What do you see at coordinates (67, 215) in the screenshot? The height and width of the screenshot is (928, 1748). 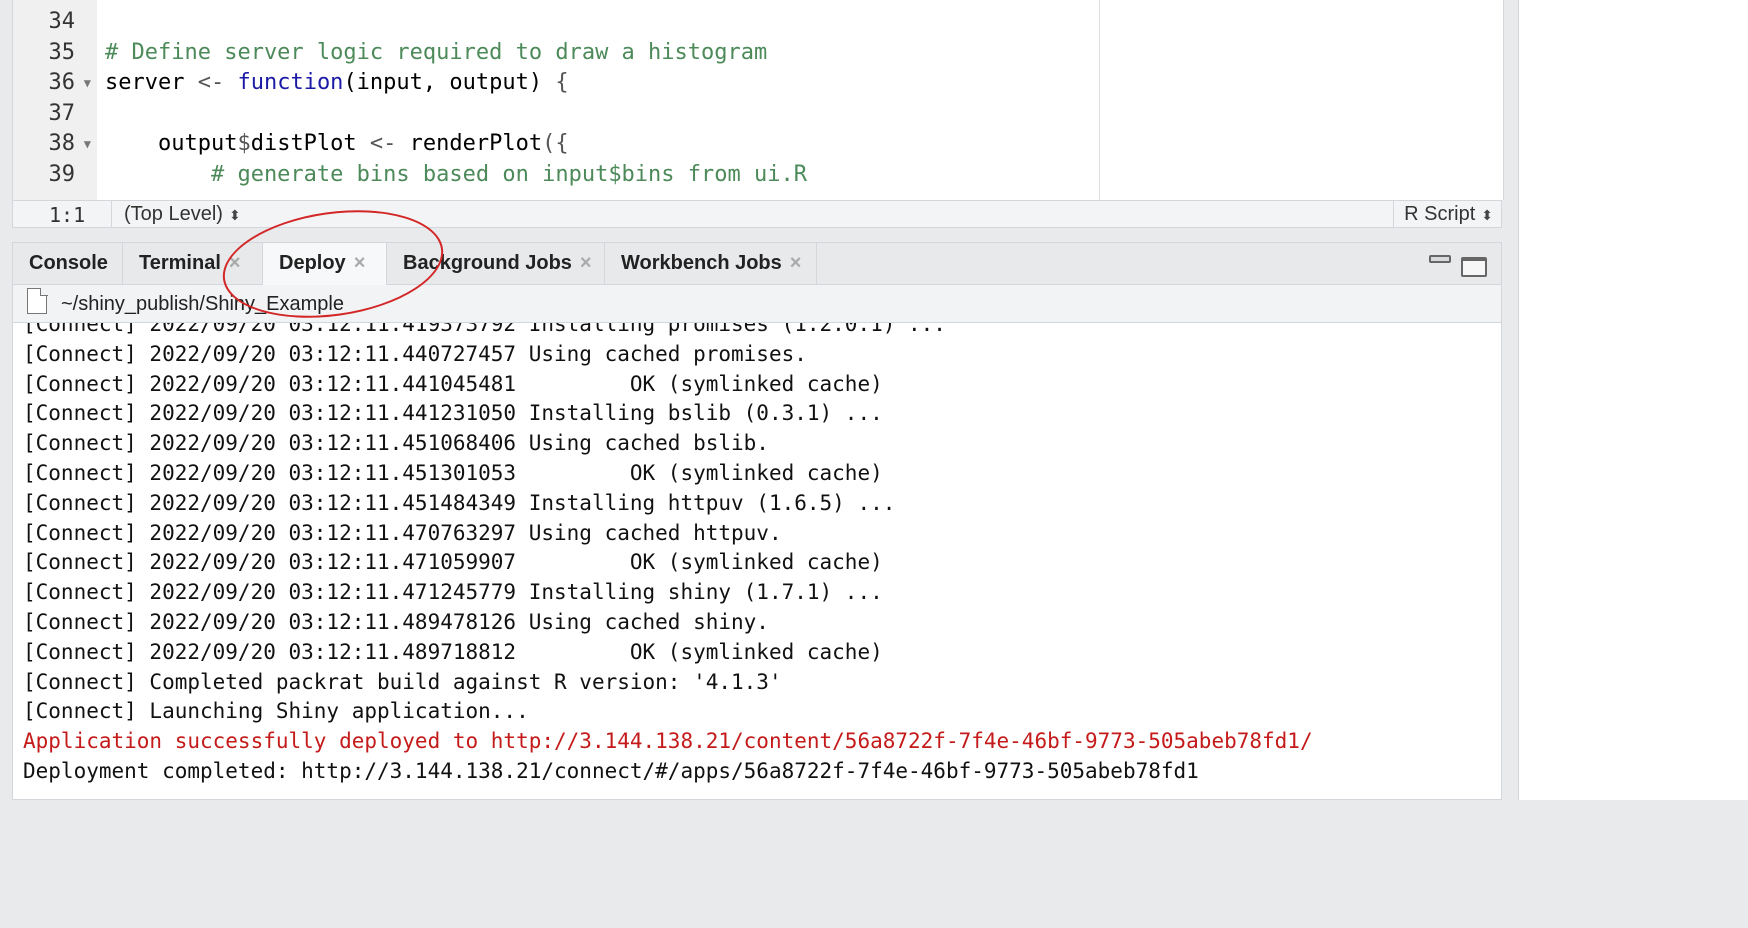 I see `cursor-position: 1:1` at bounding box center [67, 215].